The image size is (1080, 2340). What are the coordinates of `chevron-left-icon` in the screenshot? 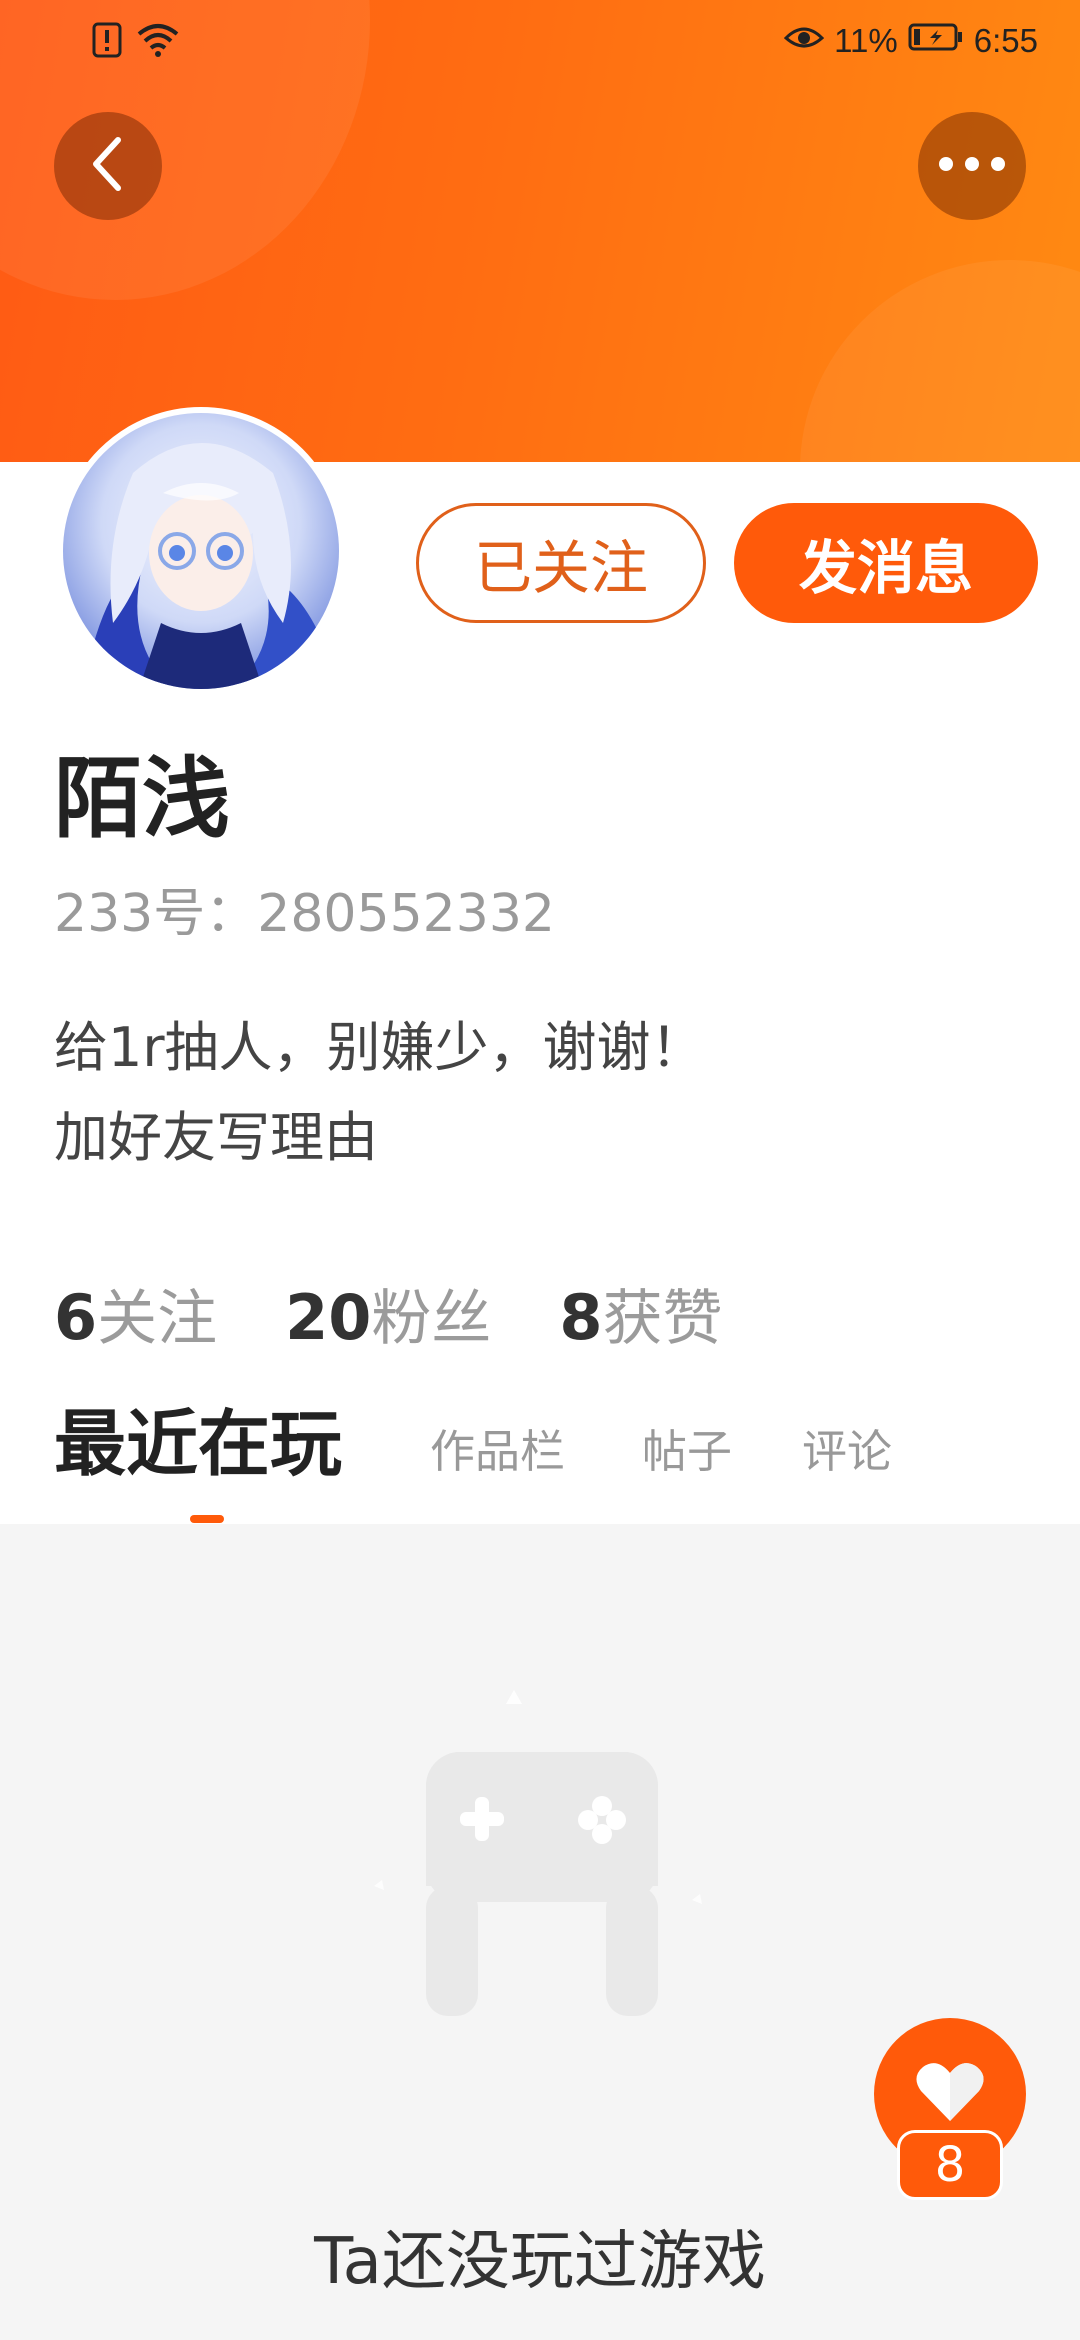 It's located at (108, 166).